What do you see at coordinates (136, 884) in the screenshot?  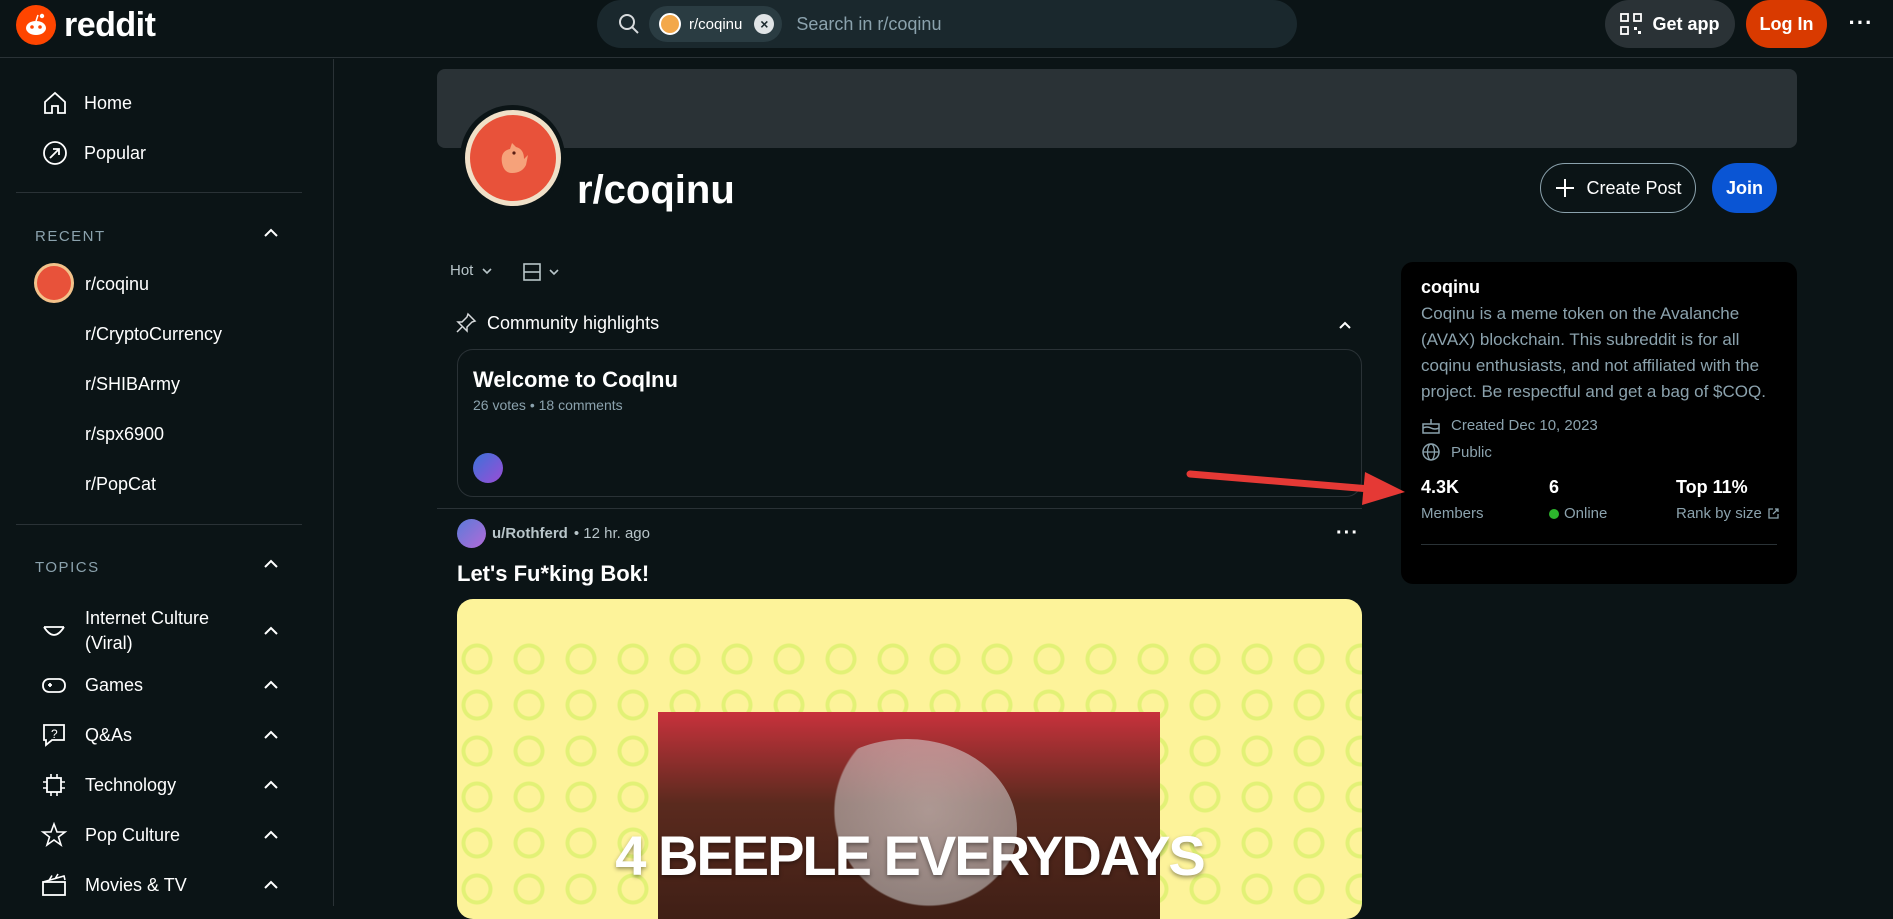 I see `sidebar-item-label: Movies & TV` at bounding box center [136, 884].